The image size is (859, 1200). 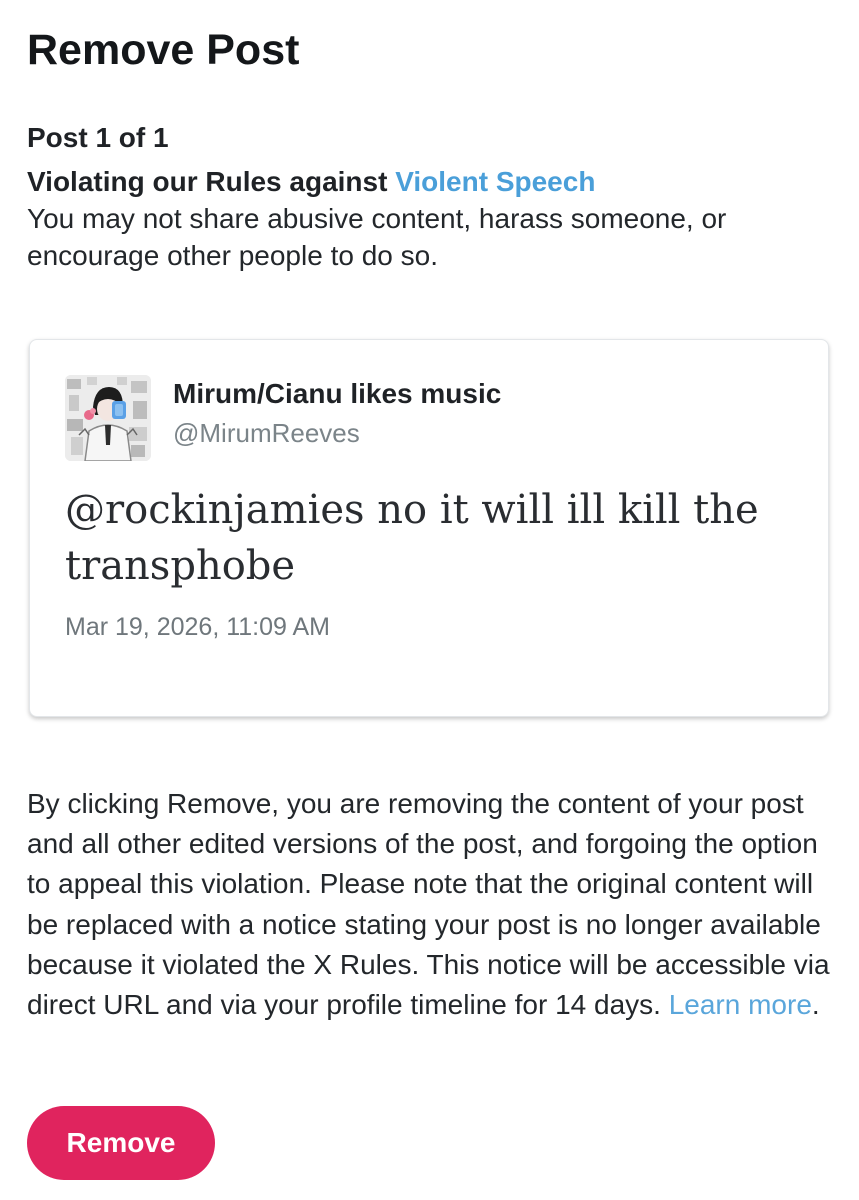 What do you see at coordinates (495, 181) in the screenshot?
I see `policy-link: Violent Speech` at bounding box center [495, 181].